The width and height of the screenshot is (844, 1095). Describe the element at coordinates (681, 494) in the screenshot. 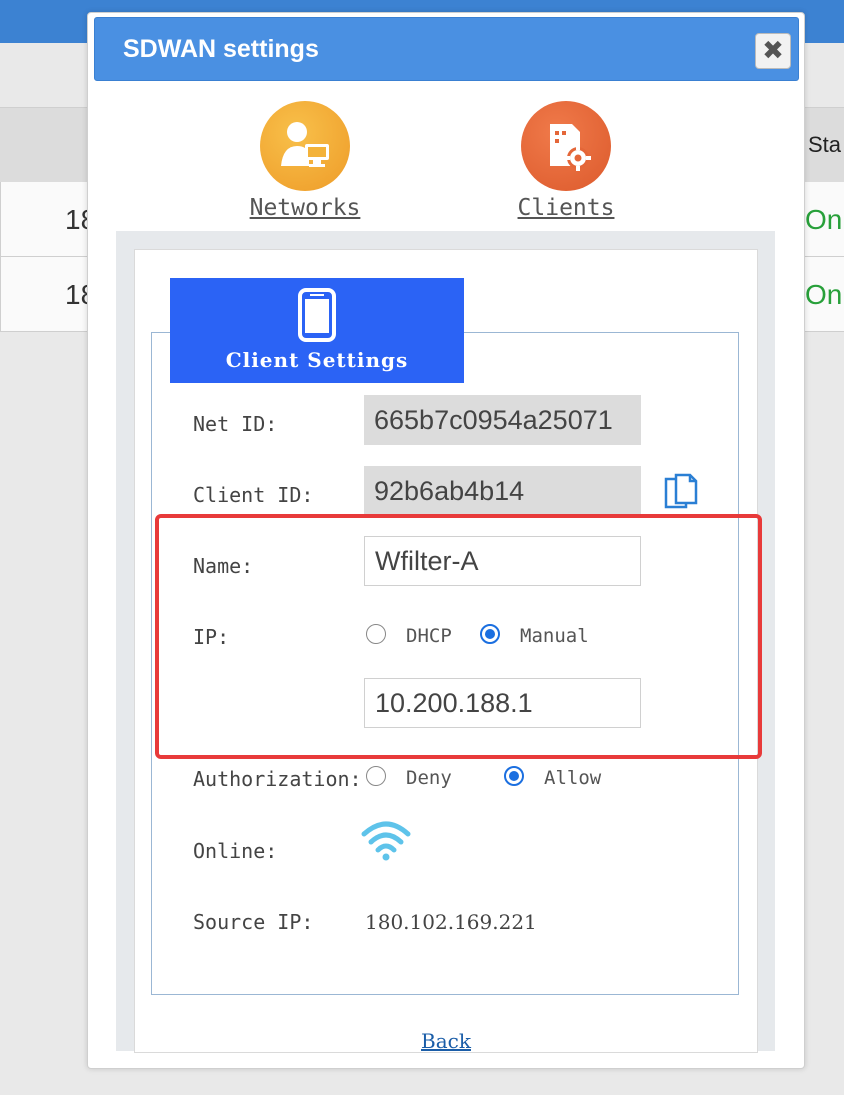

I see `copy-icon` at that location.